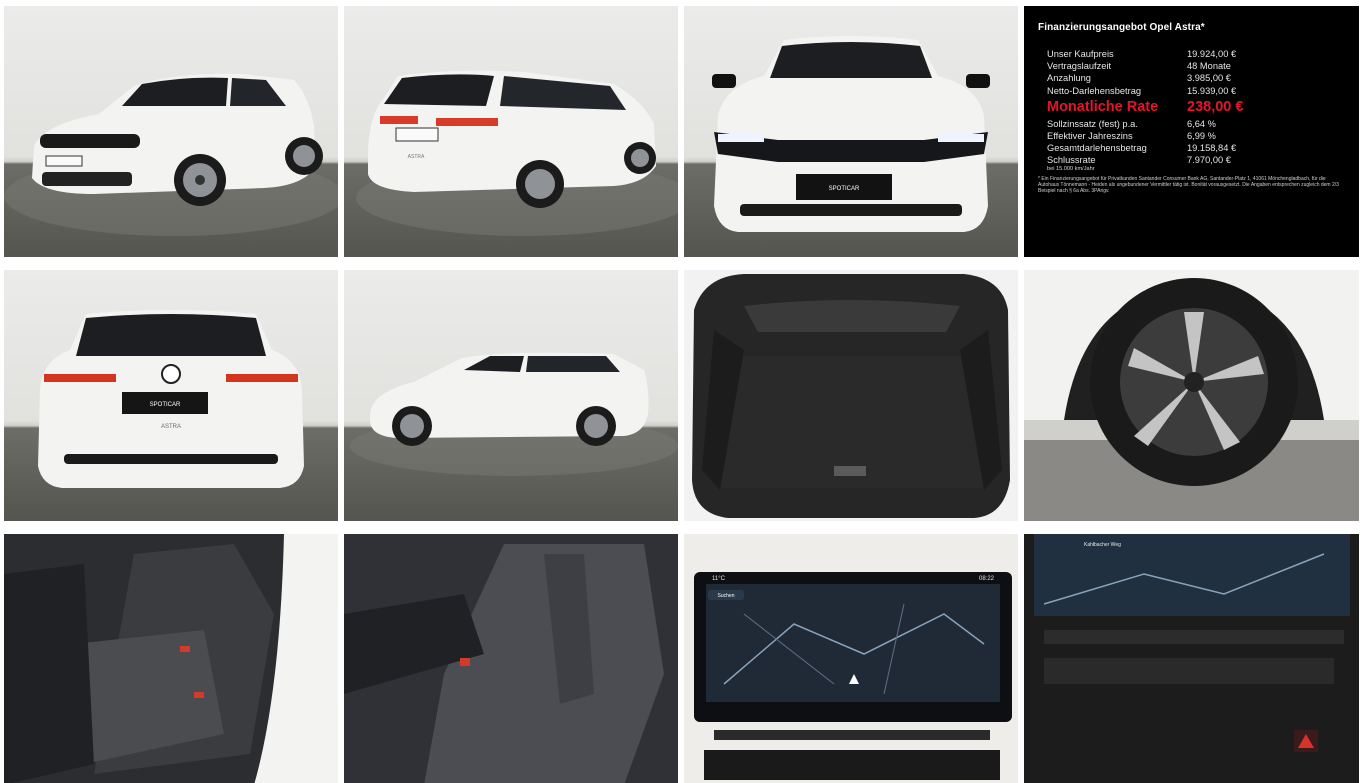  What do you see at coordinates (1139, 66) in the screenshot?
I see `finance-row-term: Vertragslaufzeit 48 Monate` at bounding box center [1139, 66].